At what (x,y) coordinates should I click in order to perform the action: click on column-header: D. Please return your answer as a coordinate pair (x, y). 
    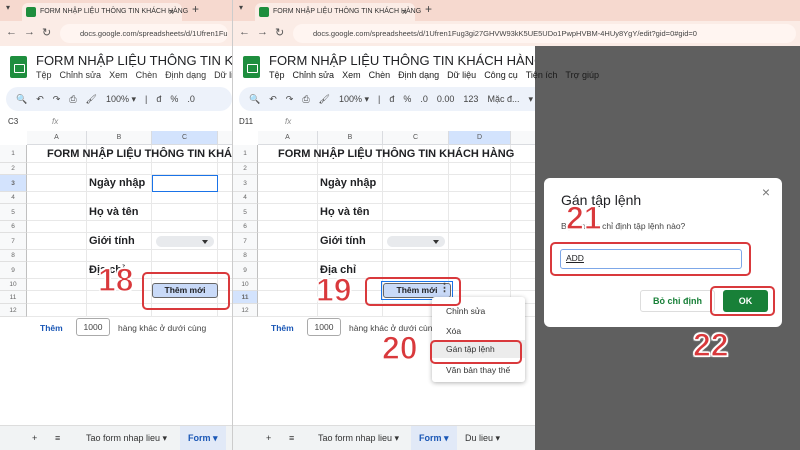
    Looking at the image, I should click on (480, 138).